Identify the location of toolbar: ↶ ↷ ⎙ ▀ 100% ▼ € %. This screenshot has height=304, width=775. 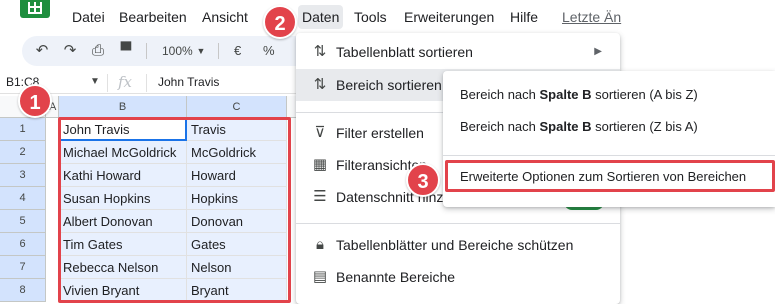
(162, 51).